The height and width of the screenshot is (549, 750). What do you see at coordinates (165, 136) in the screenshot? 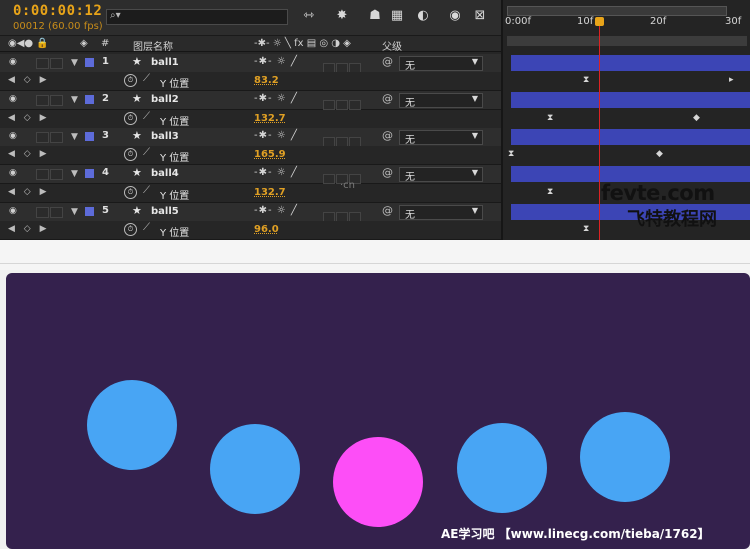
I see `layer-name: ball3` at bounding box center [165, 136].